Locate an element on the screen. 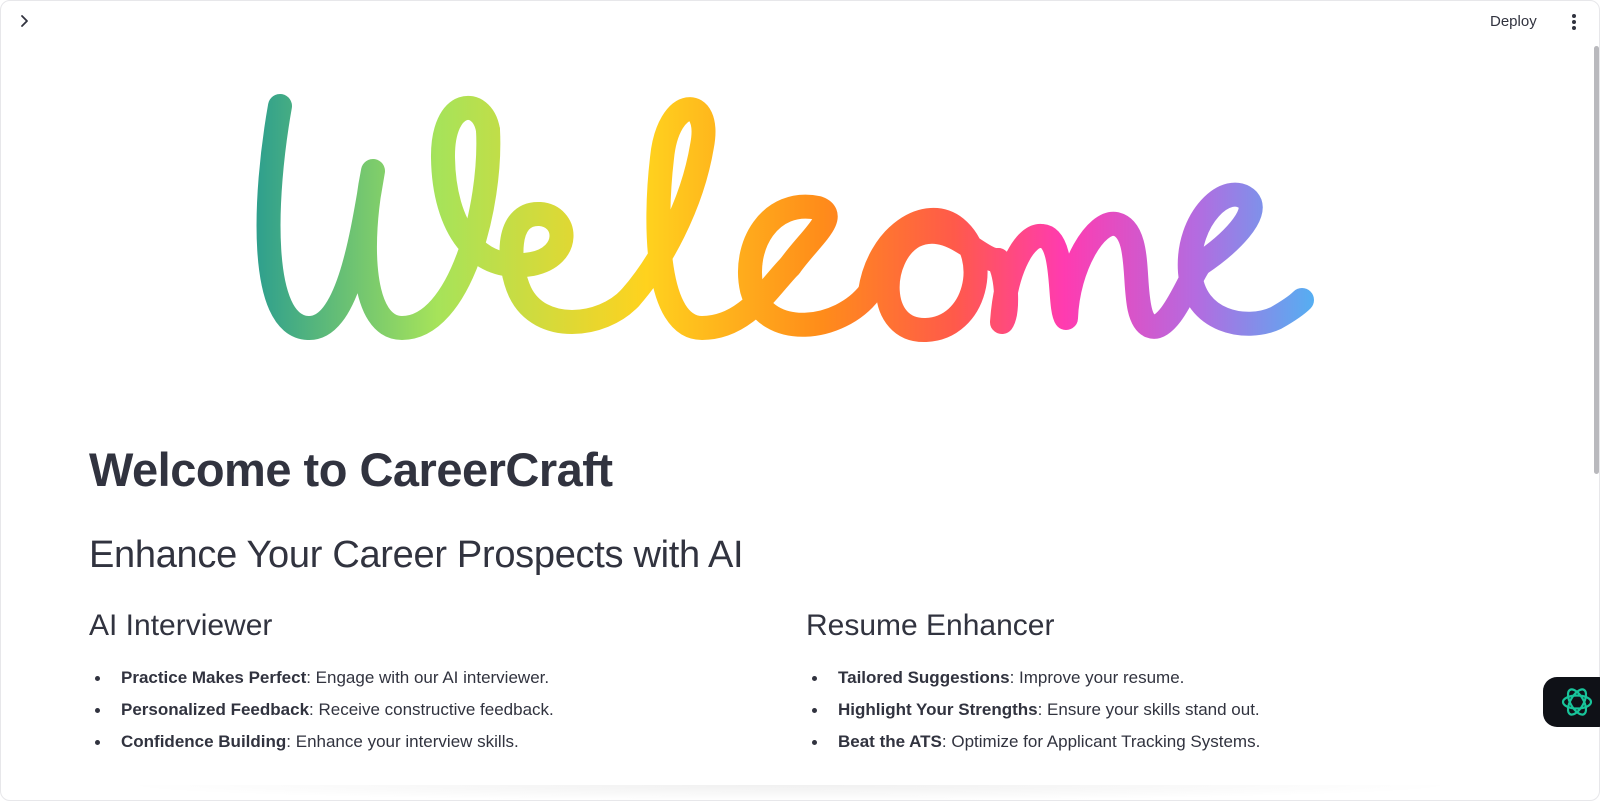 The width and height of the screenshot is (1600, 801). deploy-button: Deploy is located at coordinates (1513, 22).